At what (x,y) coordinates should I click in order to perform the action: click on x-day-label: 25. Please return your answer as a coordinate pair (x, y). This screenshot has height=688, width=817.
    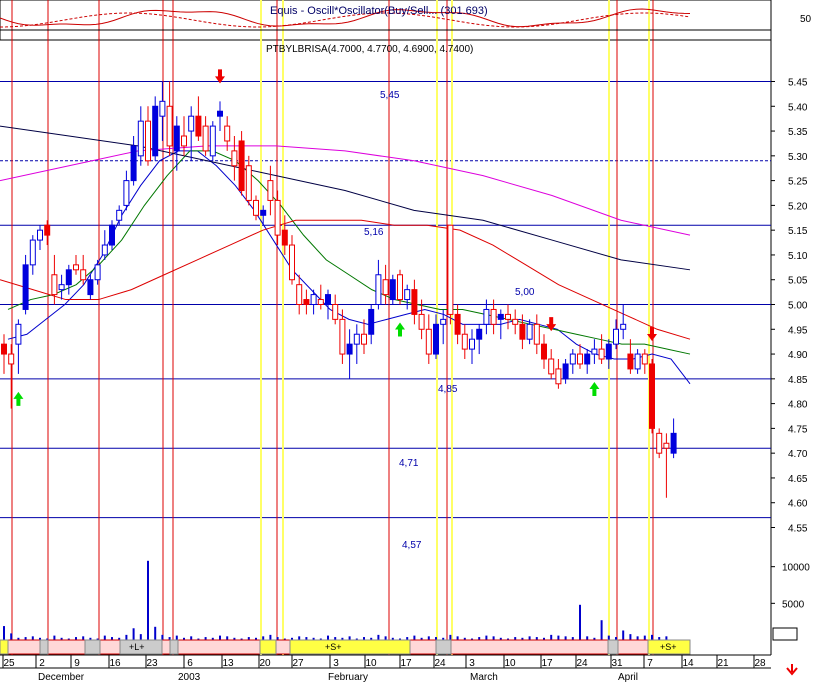
    Looking at the image, I should click on (9, 663).